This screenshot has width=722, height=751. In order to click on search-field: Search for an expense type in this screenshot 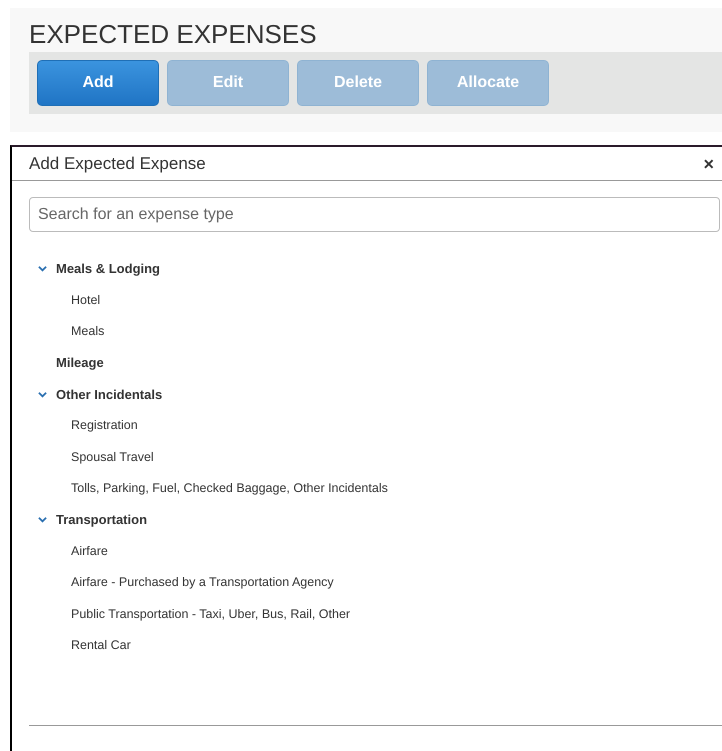, I will do `click(374, 214)`.